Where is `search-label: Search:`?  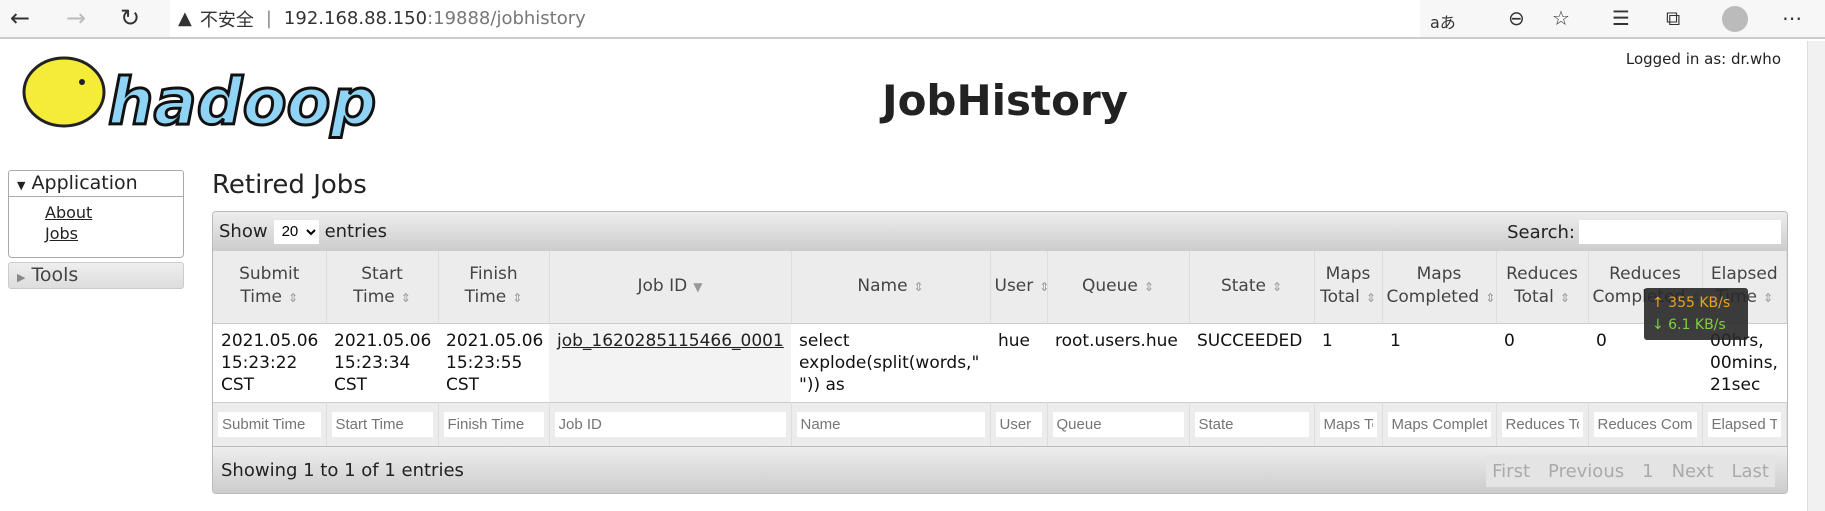
search-label: Search: is located at coordinates (1541, 232).